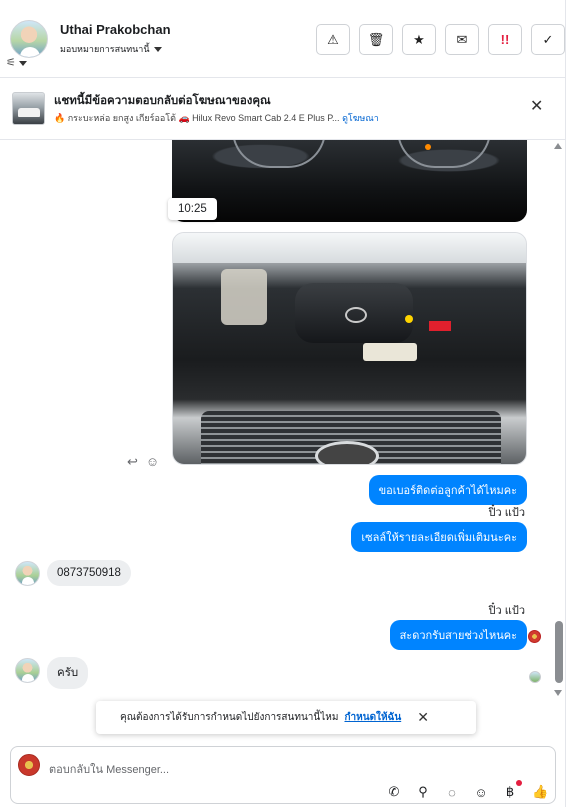 Image resolution: width=579 pixels, height=807 pixels. What do you see at coordinates (409, 319) in the screenshot?
I see `oil-cap` at bounding box center [409, 319].